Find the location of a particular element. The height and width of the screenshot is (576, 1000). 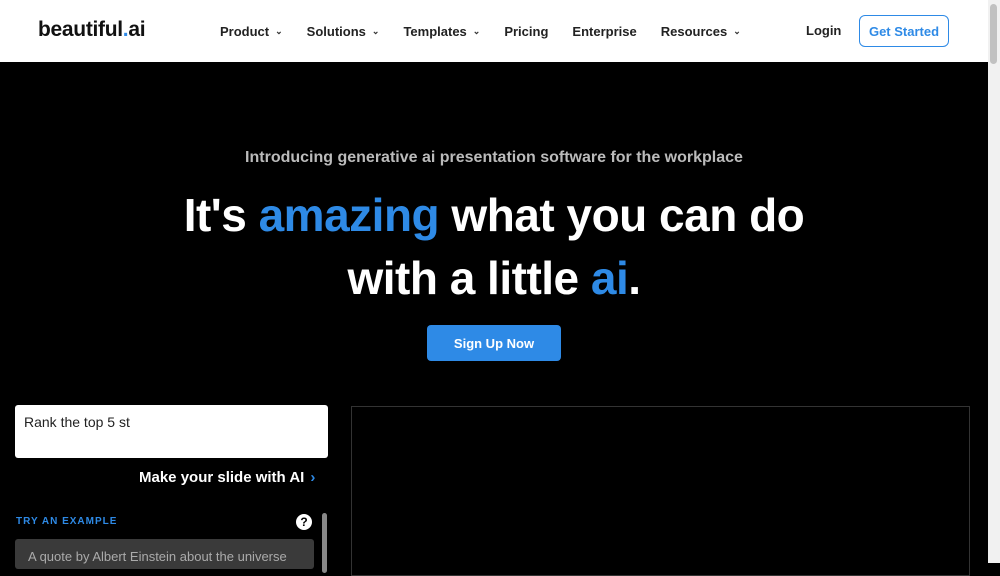

hero-title-line1: It's amazing what you can do is located at coordinates (494, 215).